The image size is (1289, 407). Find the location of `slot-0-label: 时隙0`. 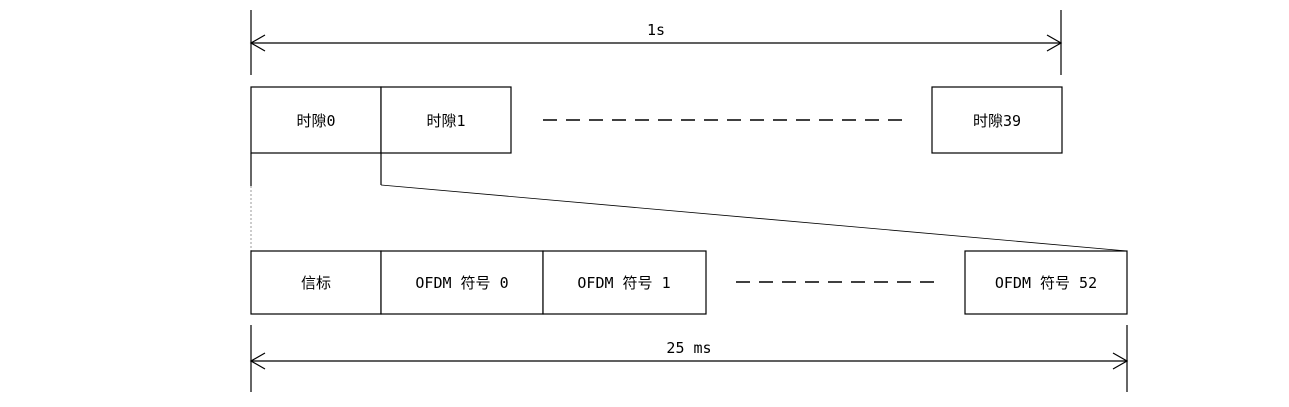

slot-0-label: 时隙0 is located at coordinates (315, 121).